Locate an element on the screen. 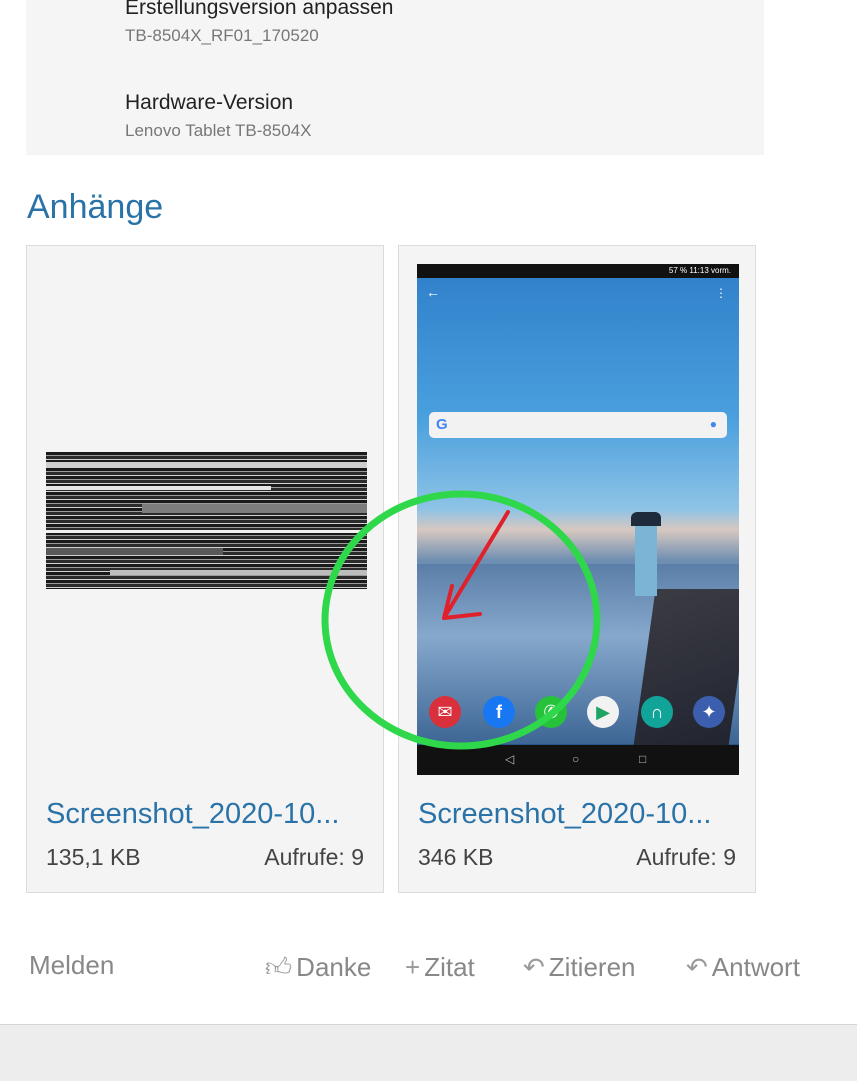  whatsapp-icon: ✆ is located at coordinates (551, 712).